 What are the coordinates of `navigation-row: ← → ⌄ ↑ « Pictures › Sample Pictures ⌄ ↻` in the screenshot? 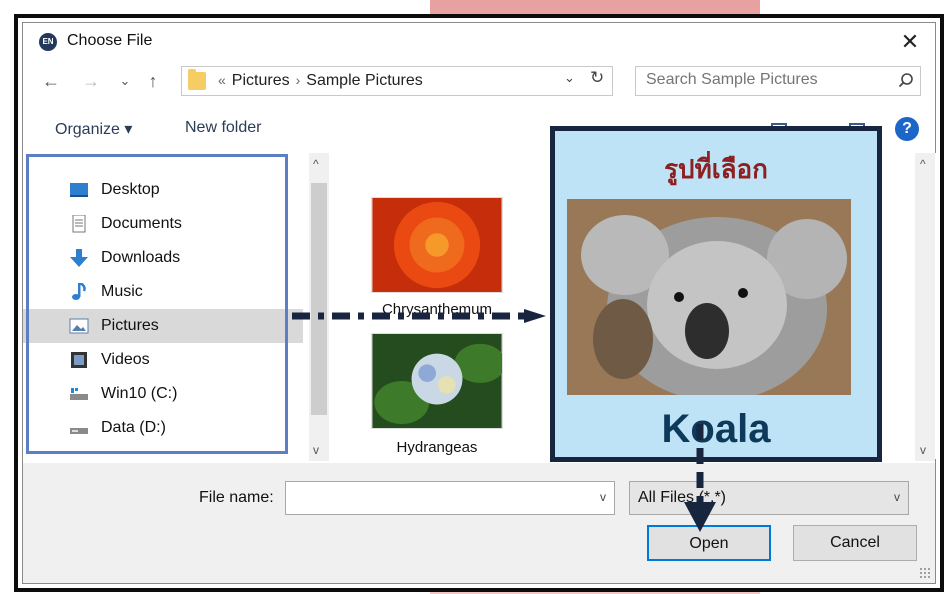 It's located at (479, 82).